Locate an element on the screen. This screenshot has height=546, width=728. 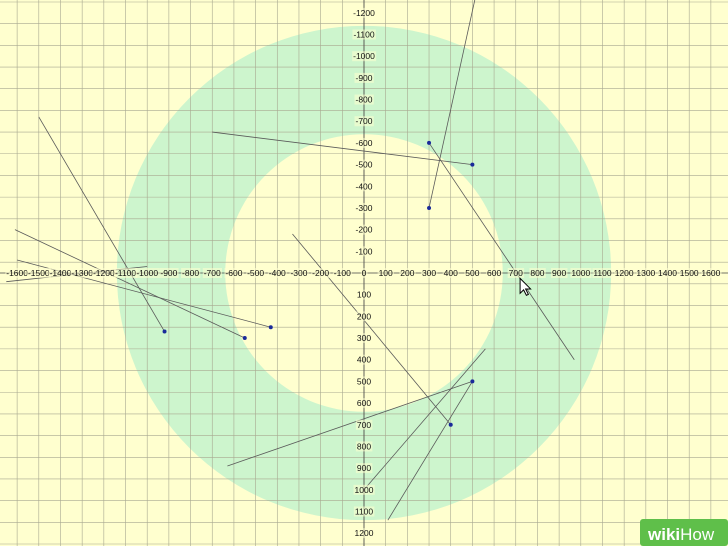
y-tick-label: -1000 is located at coordinates (364, 56).